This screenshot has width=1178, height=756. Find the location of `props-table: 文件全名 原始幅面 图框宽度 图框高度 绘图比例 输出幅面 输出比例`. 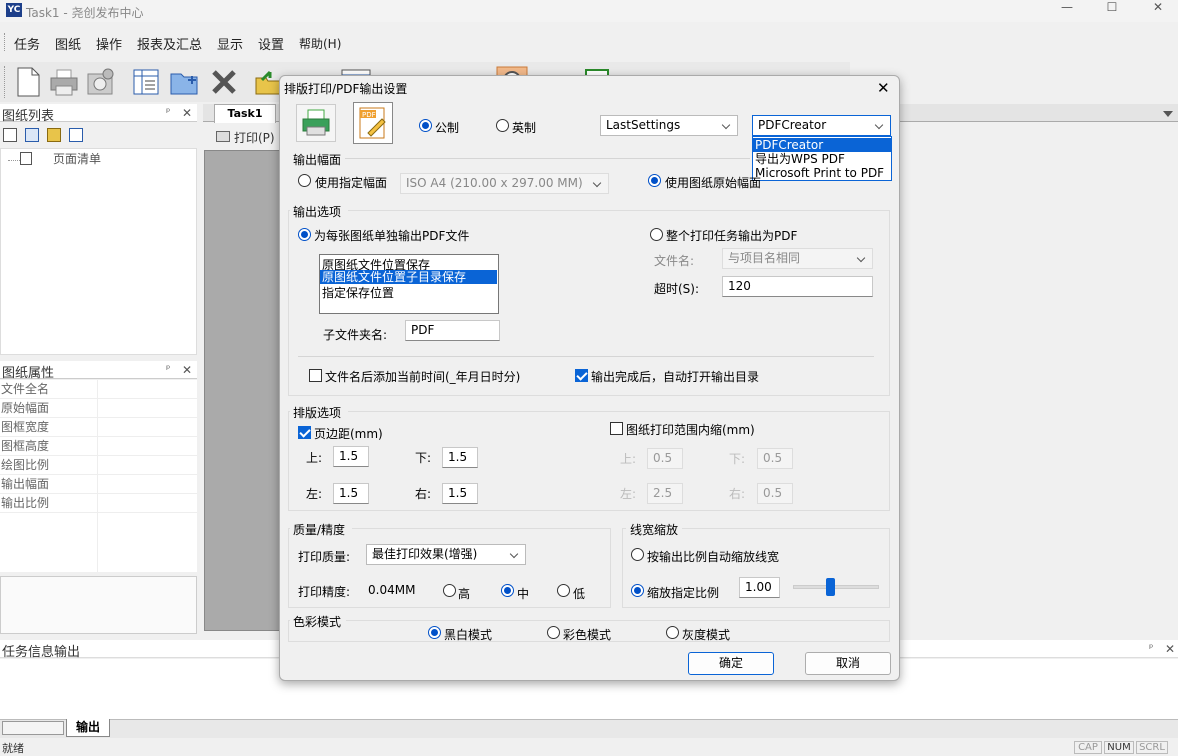

props-table: 文件全名 原始幅面 图框宽度 图框高度 绘图比例 输出幅面 输出比例 is located at coordinates (98, 476).